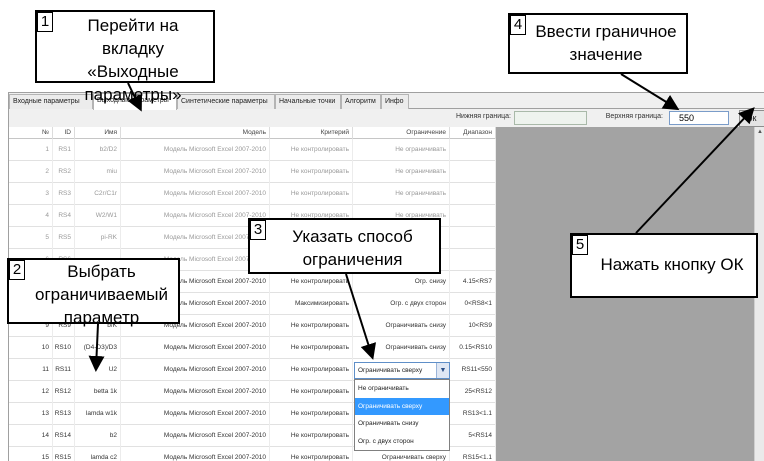  I want to click on cell-id: RS4, so click(64, 216).